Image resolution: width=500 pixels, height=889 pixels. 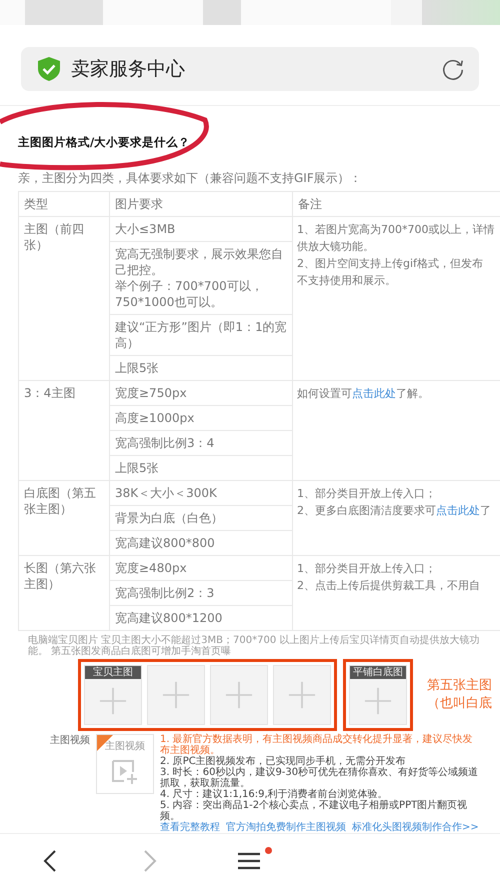 What do you see at coordinates (50, 861) in the screenshot?
I see `back-icon` at bounding box center [50, 861].